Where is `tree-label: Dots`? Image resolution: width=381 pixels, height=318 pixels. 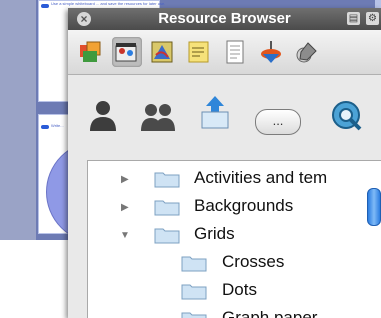
tree-label: Dots is located at coordinates (239, 289).